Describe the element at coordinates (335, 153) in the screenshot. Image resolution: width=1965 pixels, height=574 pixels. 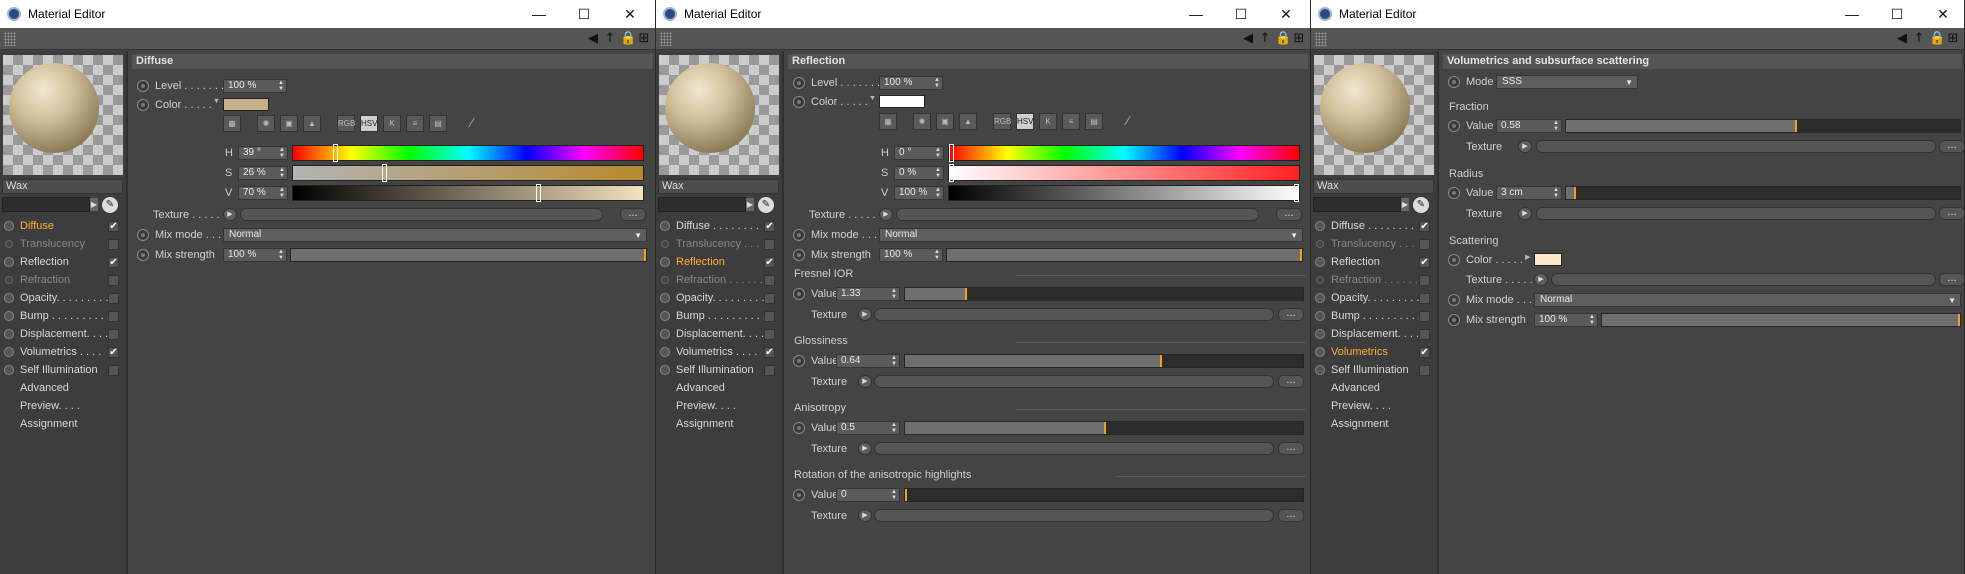
I see `hue-knob` at that location.